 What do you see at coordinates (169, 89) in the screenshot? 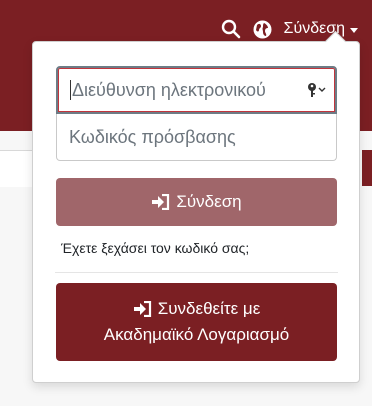
I see `email-placeholder: Διεύθυνση ηλεκτρονικού` at bounding box center [169, 89].